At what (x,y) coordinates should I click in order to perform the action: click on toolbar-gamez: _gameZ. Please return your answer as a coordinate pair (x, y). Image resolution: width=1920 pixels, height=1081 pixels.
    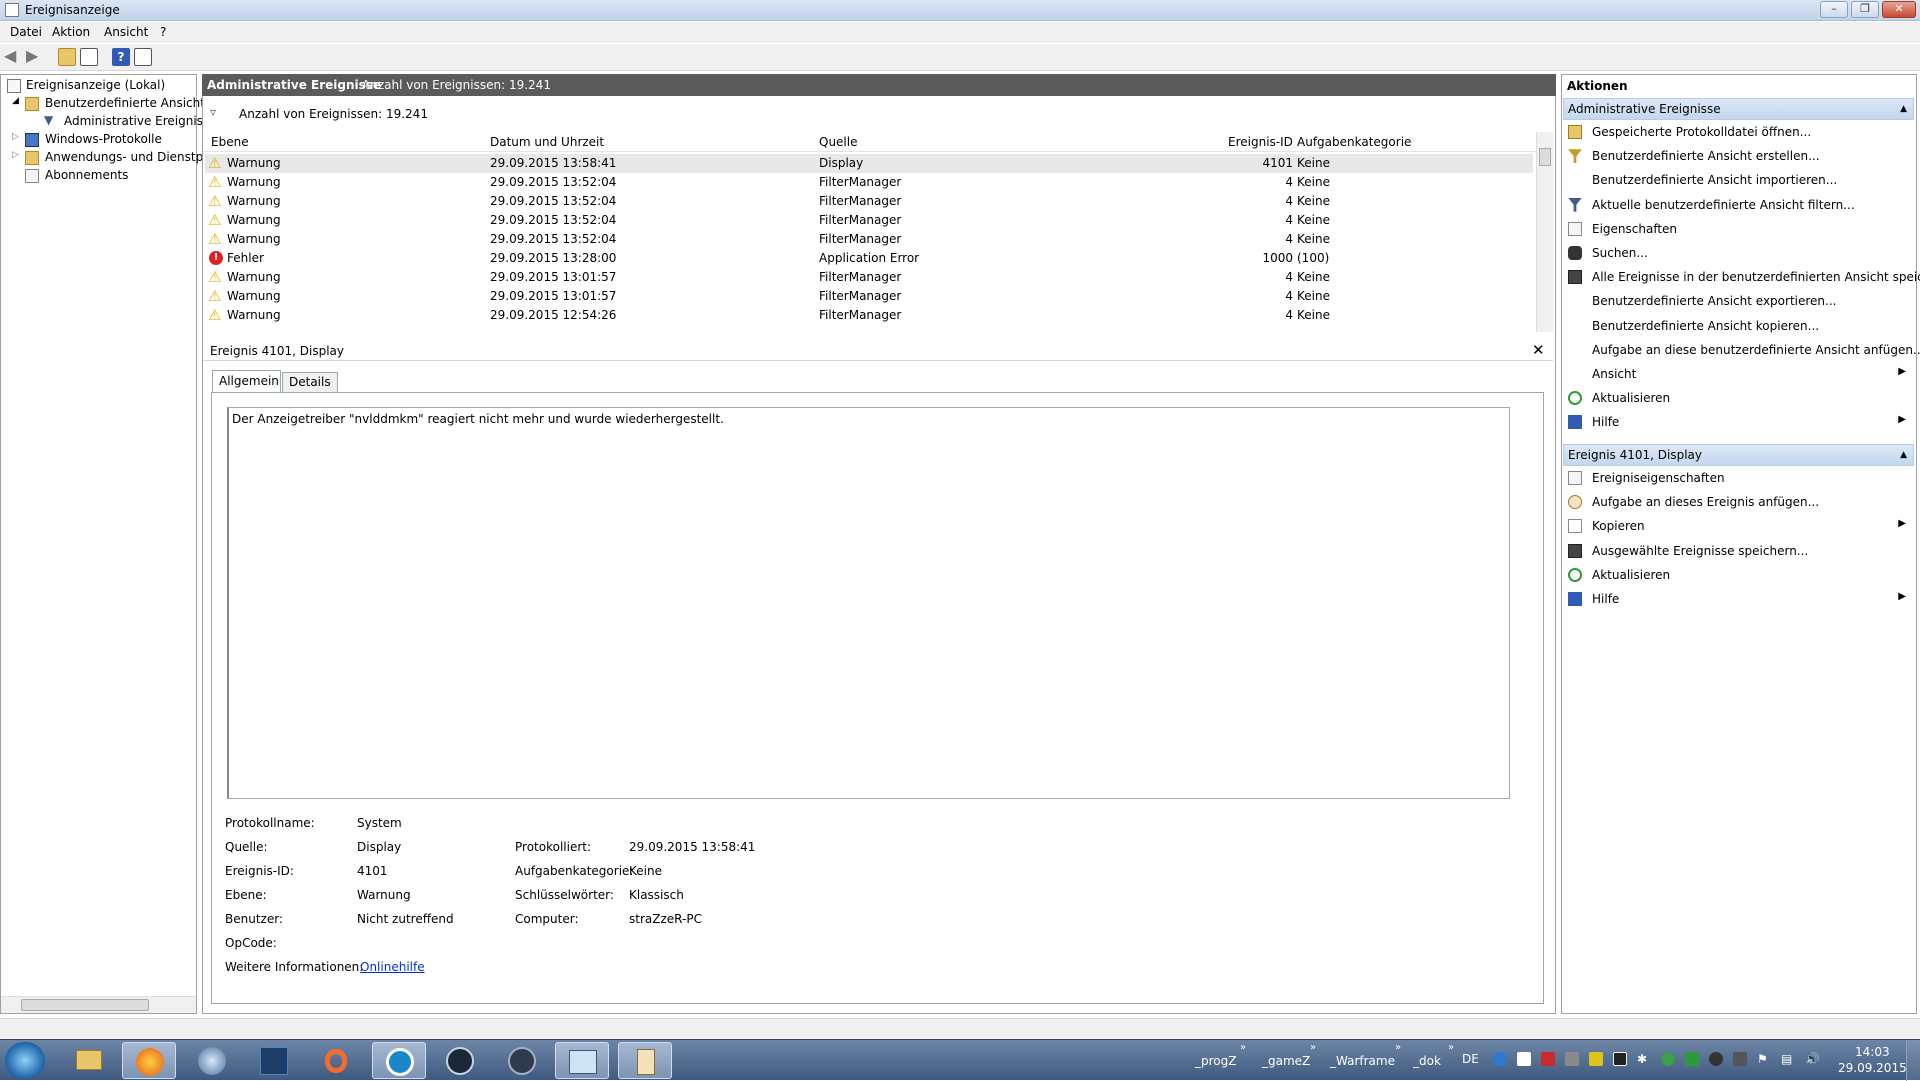
    Looking at the image, I should click on (1286, 1061).